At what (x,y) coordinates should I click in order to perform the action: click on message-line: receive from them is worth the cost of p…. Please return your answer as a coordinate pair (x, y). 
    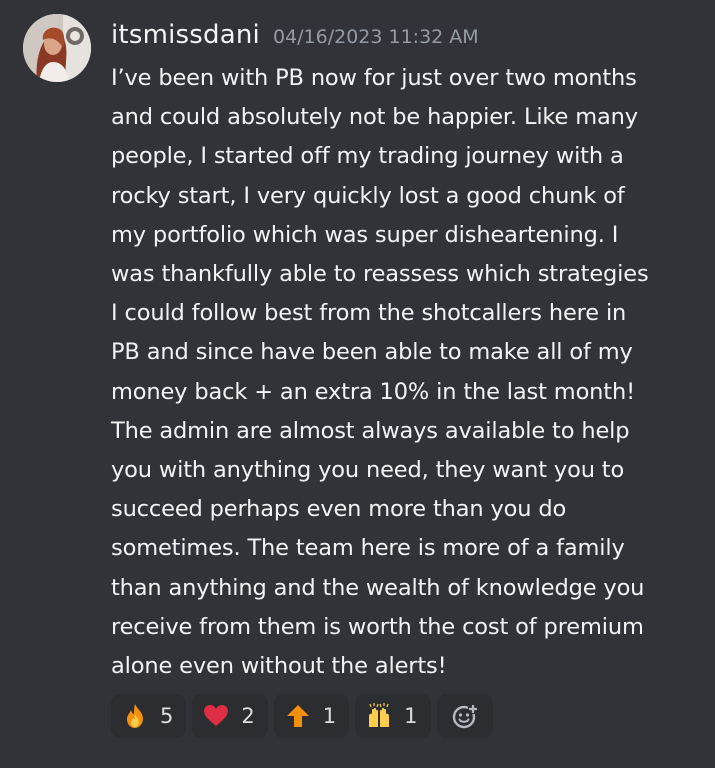
    Looking at the image, I should click on (377, 626).